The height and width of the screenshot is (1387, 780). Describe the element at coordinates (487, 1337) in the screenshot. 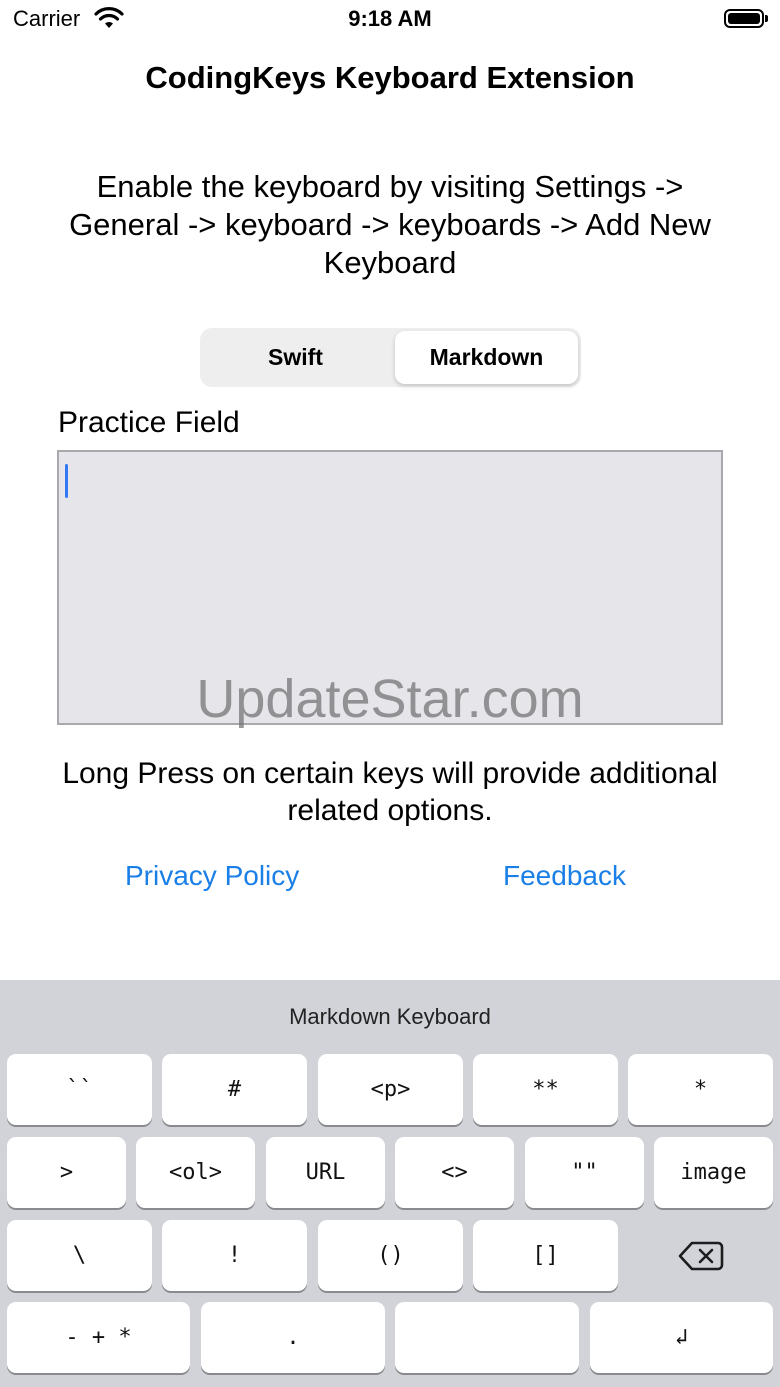

I see `space-key` at that location.